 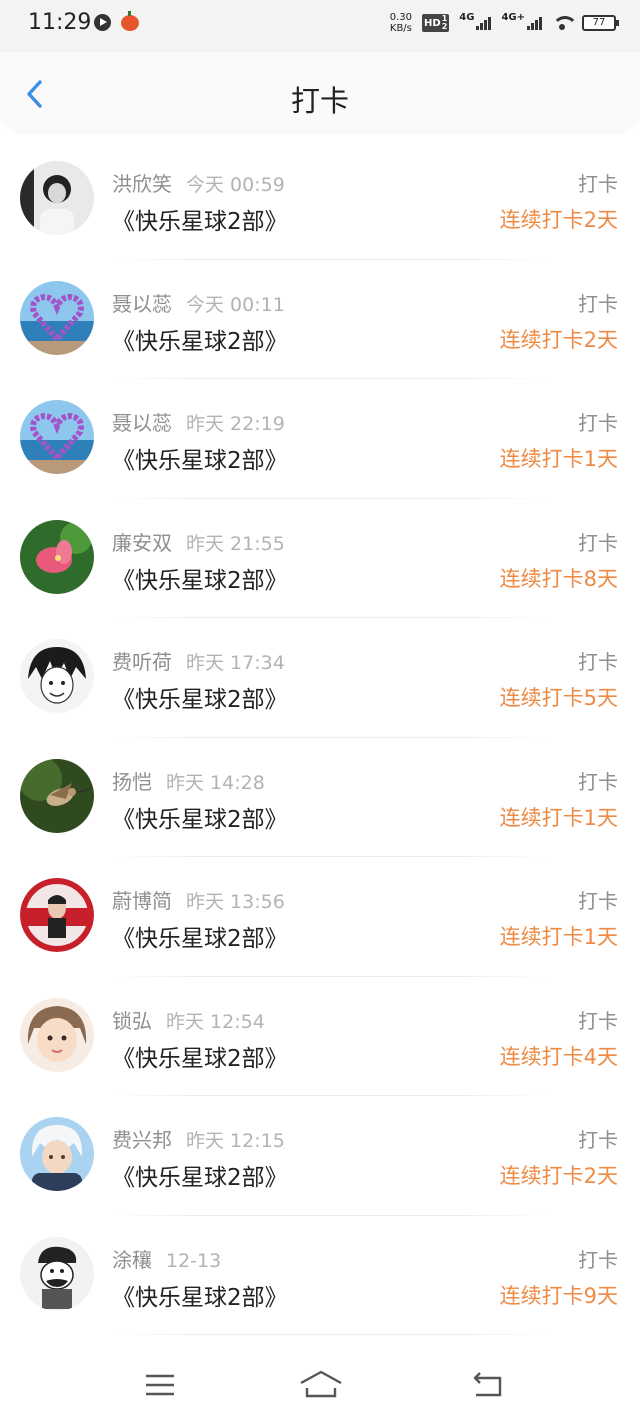 I want to click on list-item: 廉安双 昨天 21:55 《快乐星球2部》 打卡 连续打卡8天, so click(x=320, y=558).